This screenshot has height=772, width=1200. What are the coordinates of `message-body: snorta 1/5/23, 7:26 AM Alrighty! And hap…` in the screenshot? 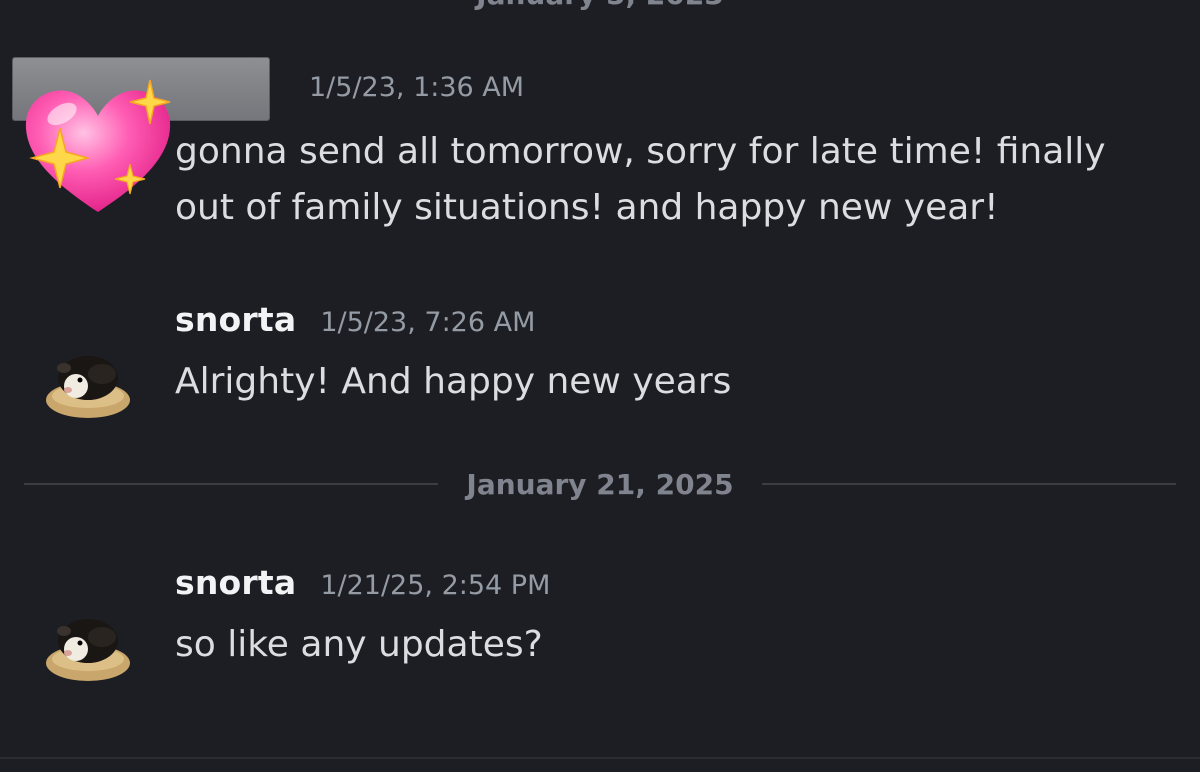 It's located at (667, 355).